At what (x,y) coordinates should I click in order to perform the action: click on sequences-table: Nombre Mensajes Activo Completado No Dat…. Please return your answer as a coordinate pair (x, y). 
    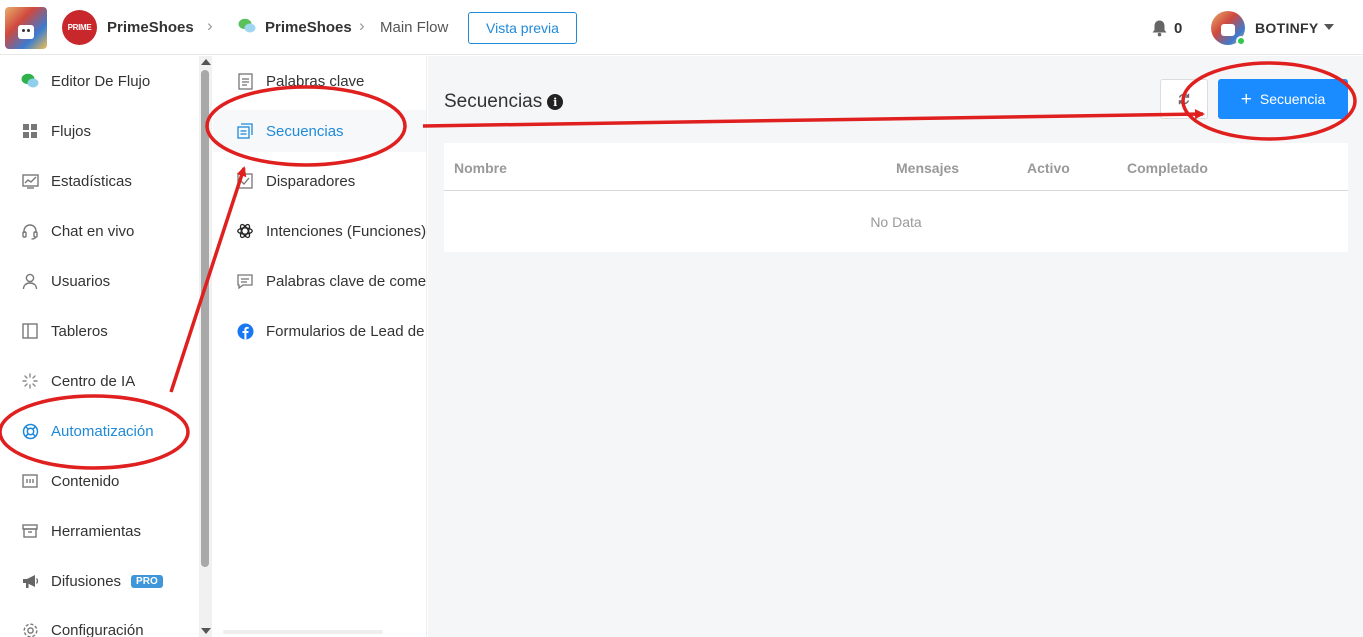
    Looking at the image, I should click on (896, 197).